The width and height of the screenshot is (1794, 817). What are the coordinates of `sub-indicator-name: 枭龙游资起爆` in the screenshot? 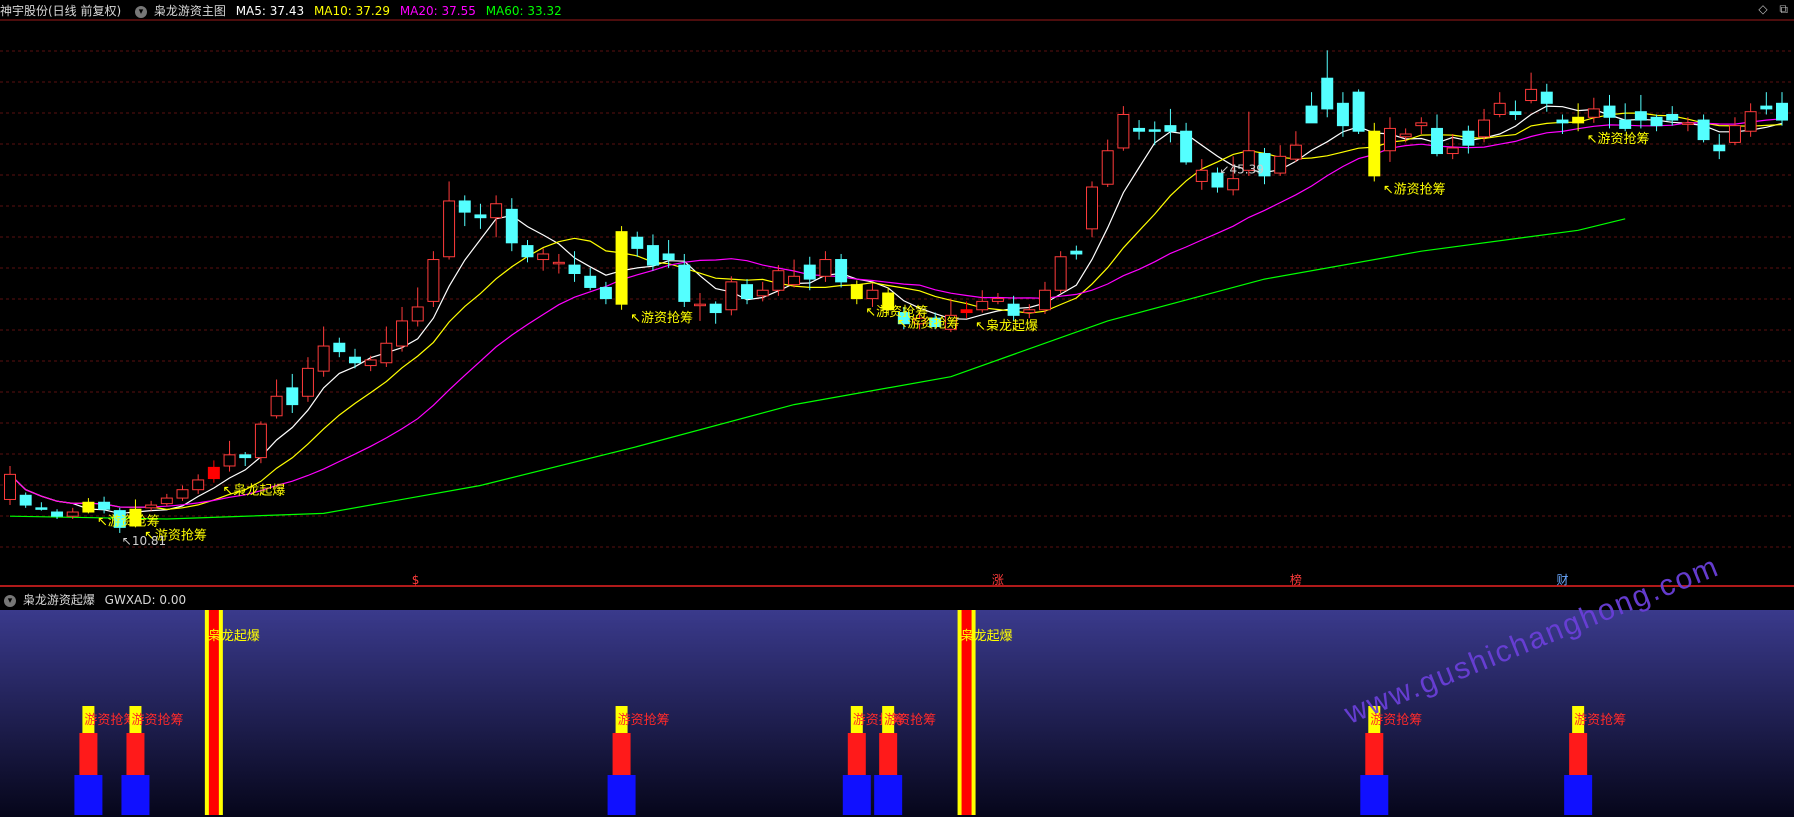 It's located at (59, 600).